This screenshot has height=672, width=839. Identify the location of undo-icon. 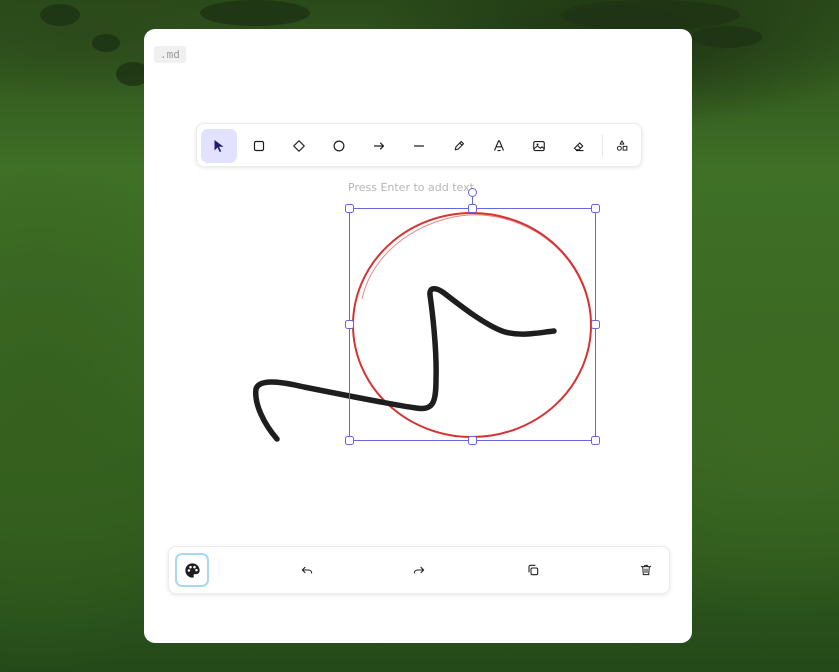
(307, 570).